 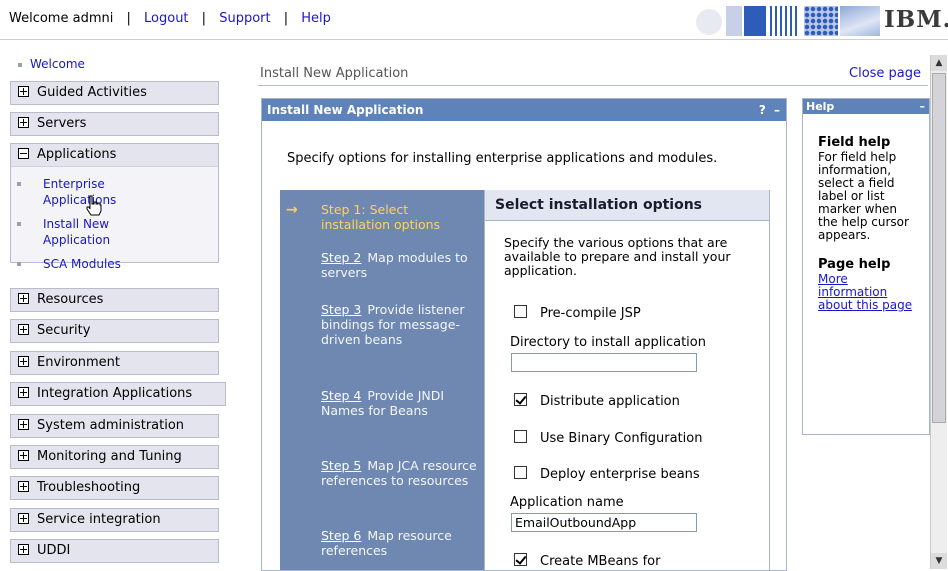 What do you see at coordinates (819, 19) in the screenshot?
I see `ibm-brand-banner: IBM.` at bounding box center [819, 19].